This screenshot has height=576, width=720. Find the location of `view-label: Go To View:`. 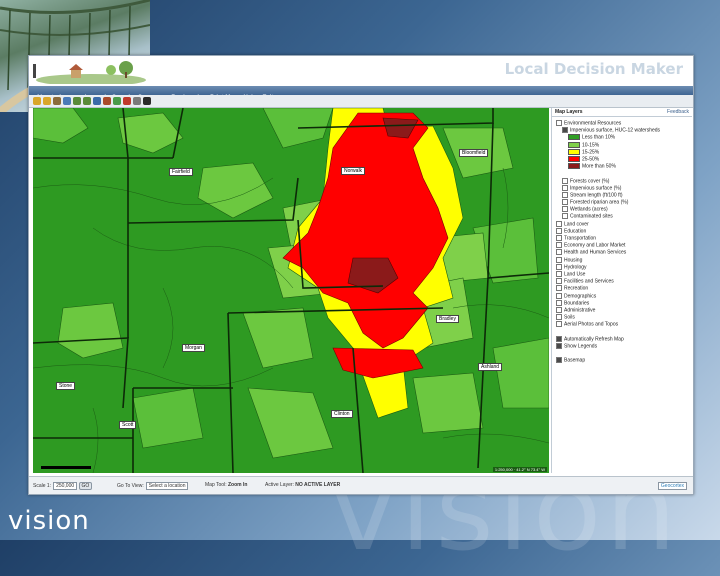

view-label: Go To View: is located at coordinates (130, 486).